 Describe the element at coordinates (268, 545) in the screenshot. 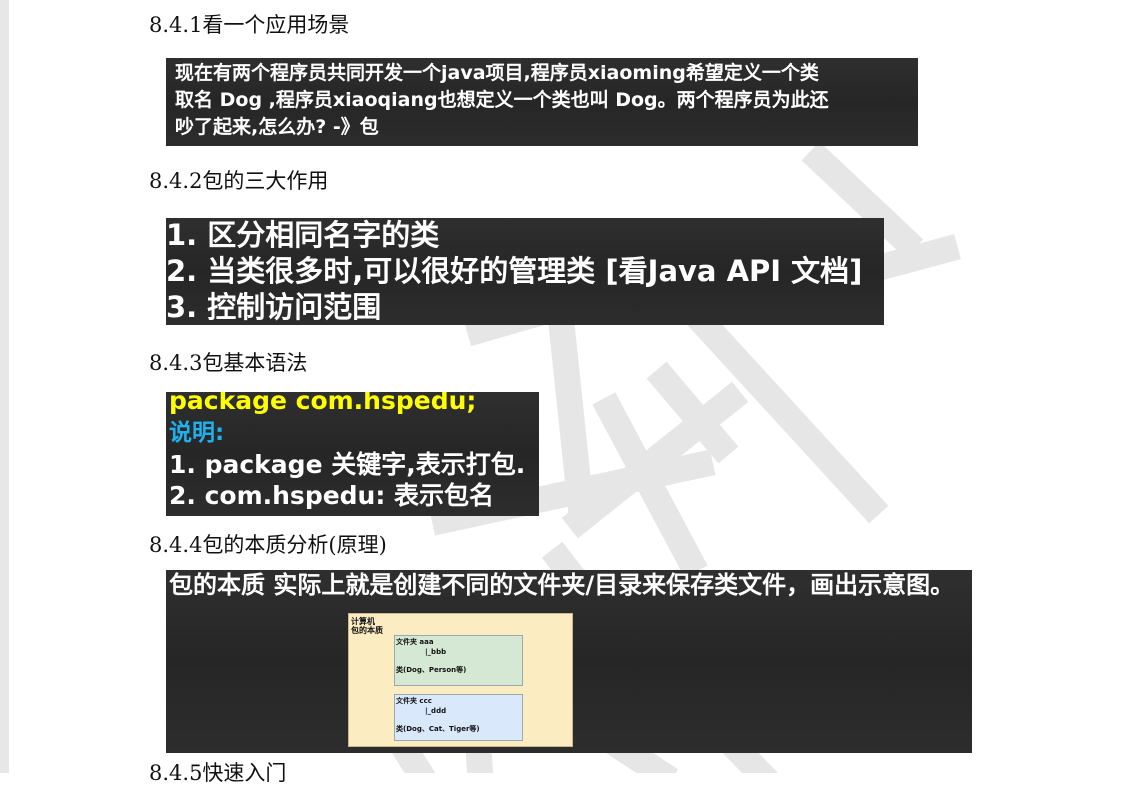

I see `section-heading-8-4-4: 8.4.4包的本质分析(原理)` at that location.